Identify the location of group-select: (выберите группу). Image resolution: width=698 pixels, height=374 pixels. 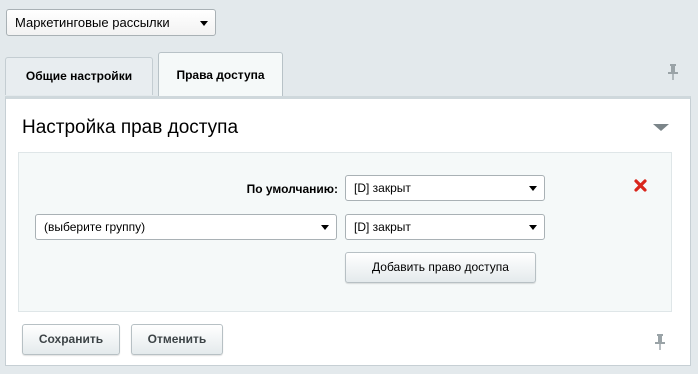
(186, 227).